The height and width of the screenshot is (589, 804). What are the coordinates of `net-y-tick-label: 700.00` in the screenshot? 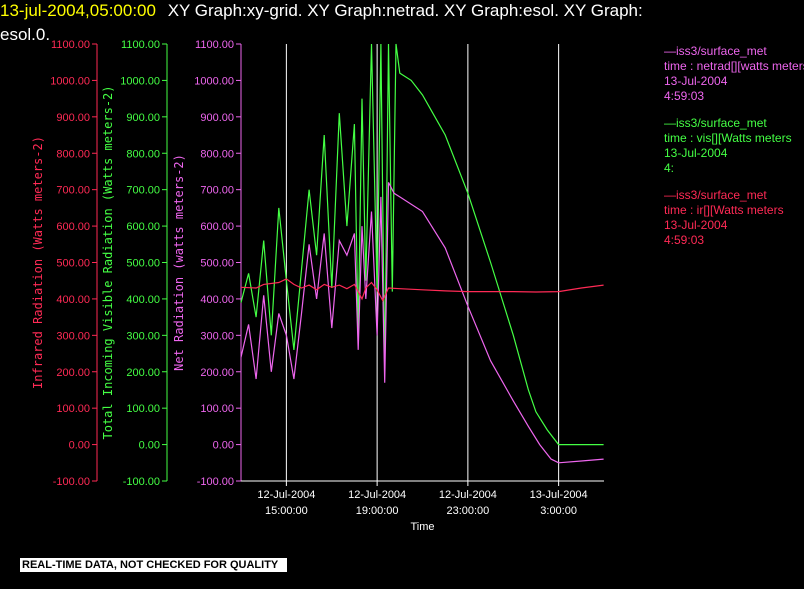 It's located at (217, 191).